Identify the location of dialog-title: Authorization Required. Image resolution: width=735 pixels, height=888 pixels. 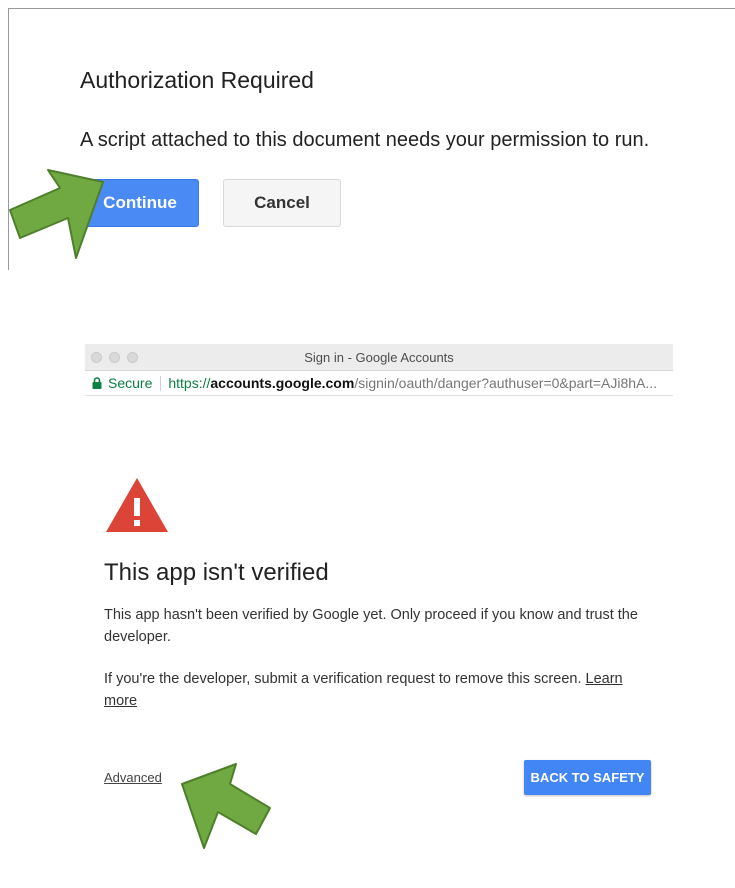
(197, 80).